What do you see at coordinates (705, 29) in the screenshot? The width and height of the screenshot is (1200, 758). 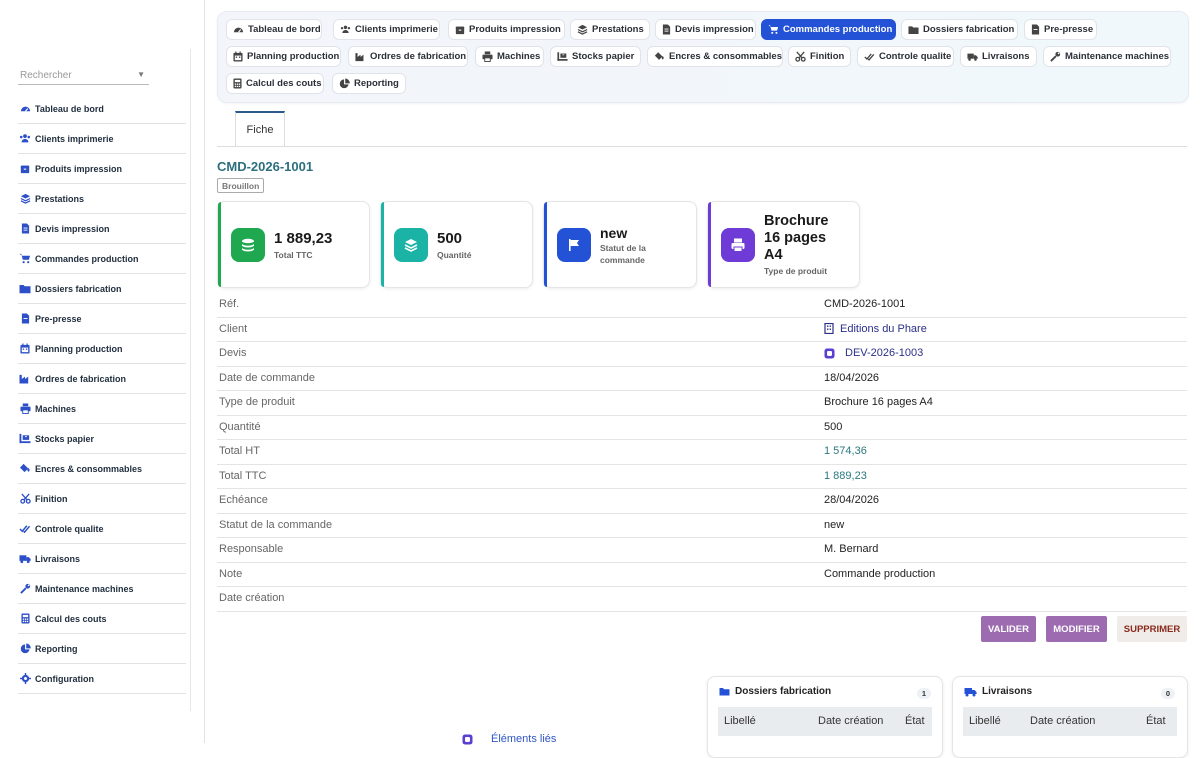 I see `tab-devis-impression: Devis impression` at bounding box center [705, 29].